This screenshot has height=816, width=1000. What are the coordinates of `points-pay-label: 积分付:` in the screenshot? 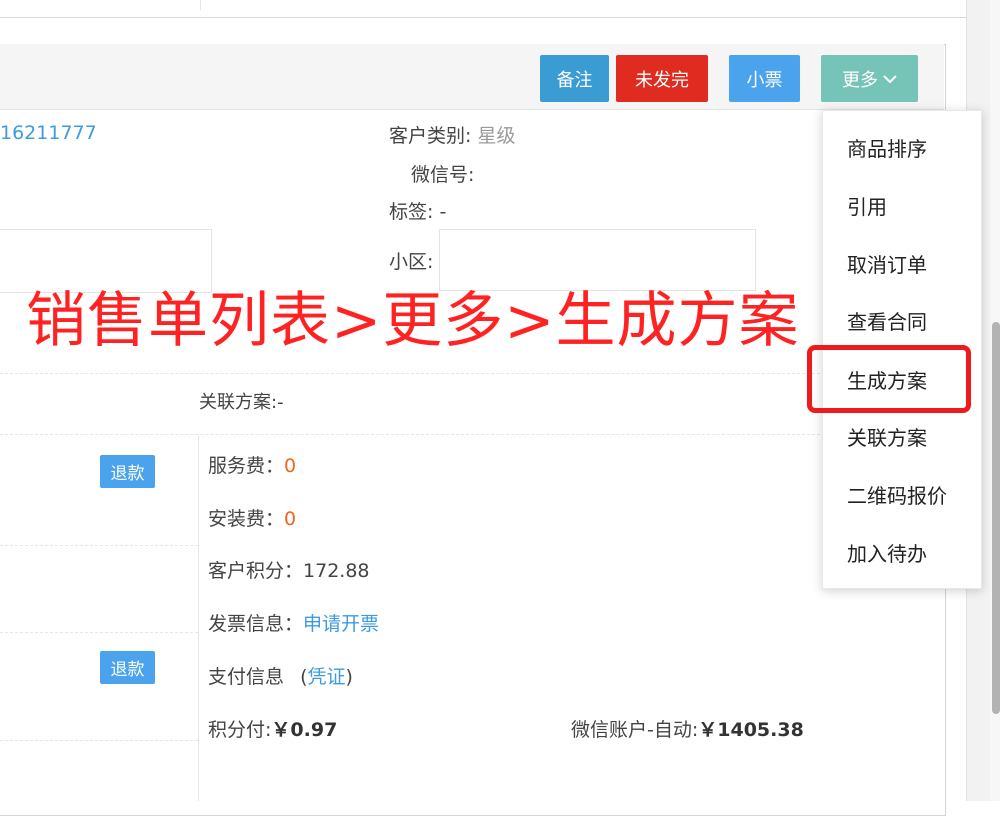 It's located at (240, 730).